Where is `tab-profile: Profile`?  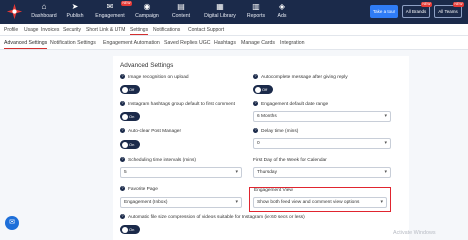
tab-profile: Profile is located at coordinates (11, 30).